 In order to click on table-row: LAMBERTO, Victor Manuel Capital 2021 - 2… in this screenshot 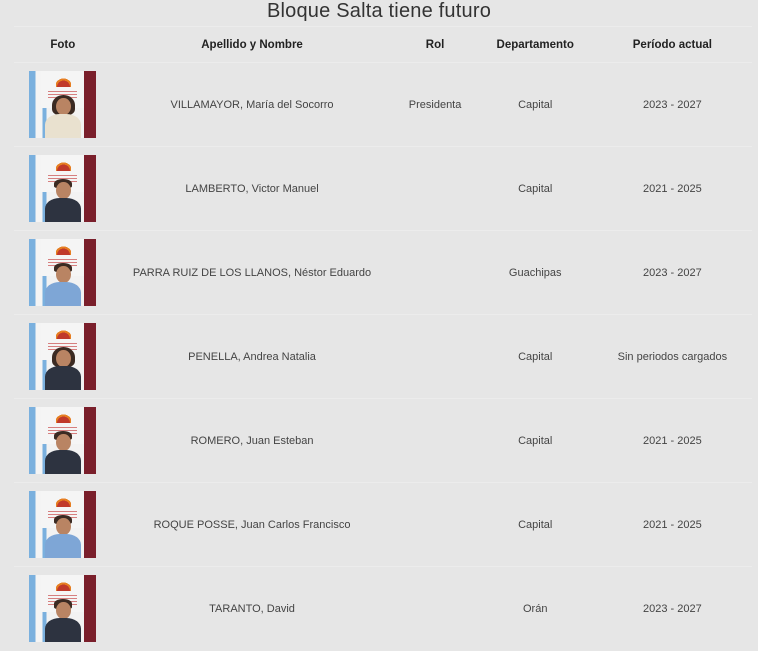, I will do `click(383, 188)`.